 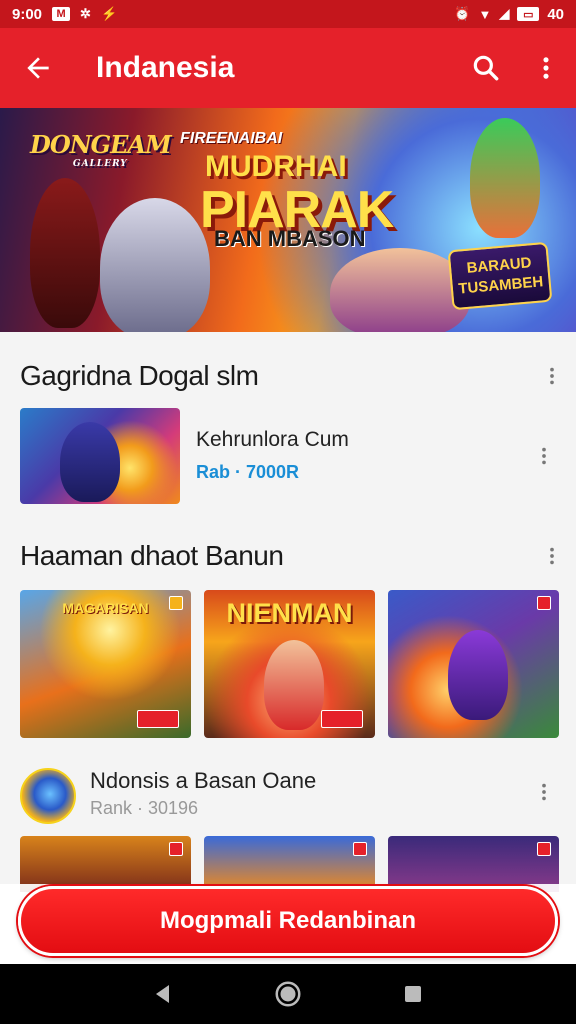 I want to click on banner-logo-subtext: GALLERY, so click(x=100, y=164).